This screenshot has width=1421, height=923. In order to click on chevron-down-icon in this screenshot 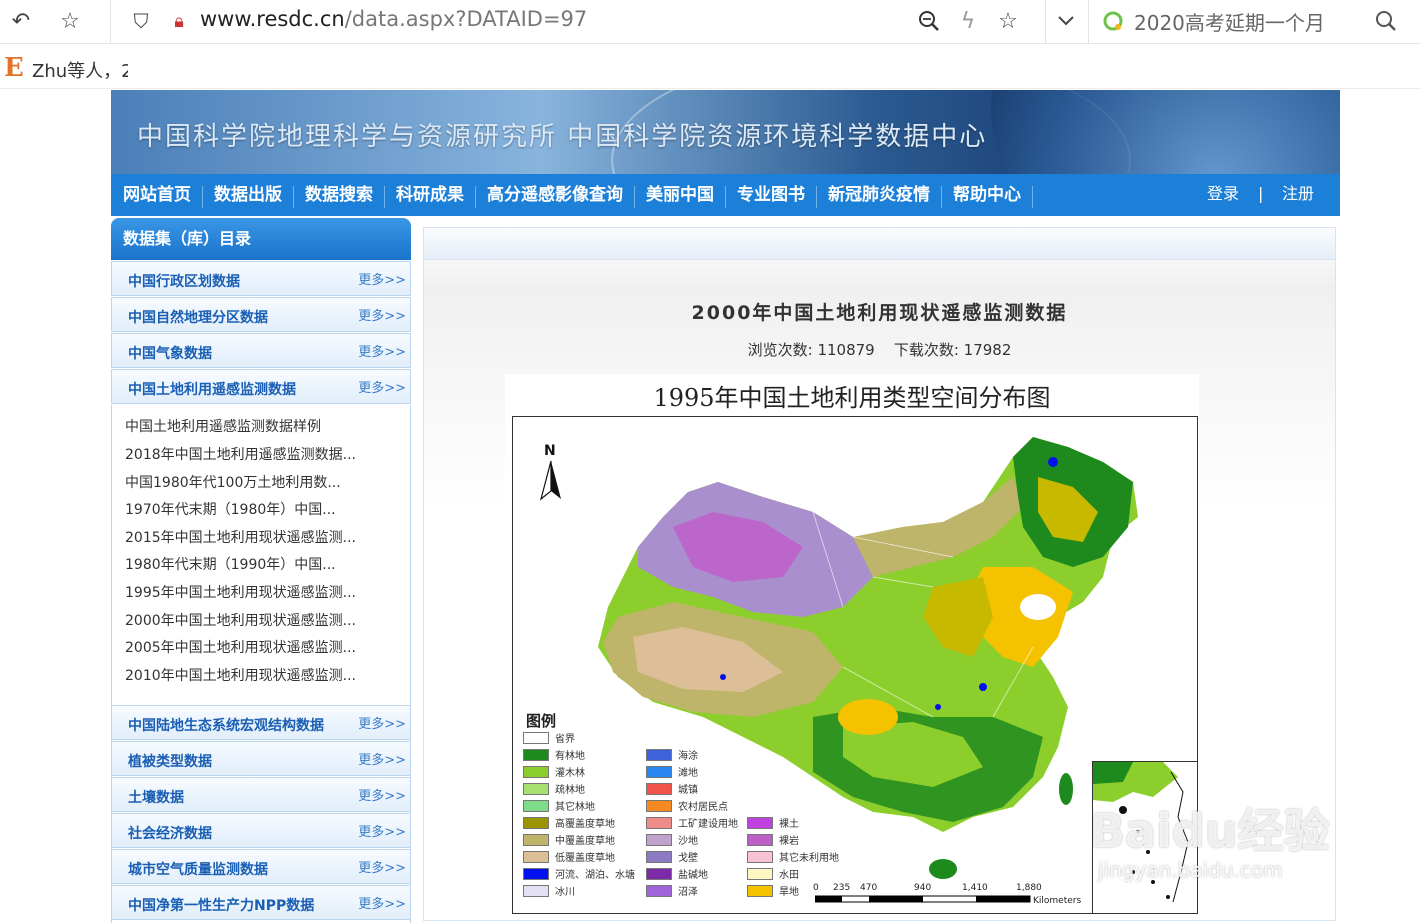, I will do `click(1066, 21)`.